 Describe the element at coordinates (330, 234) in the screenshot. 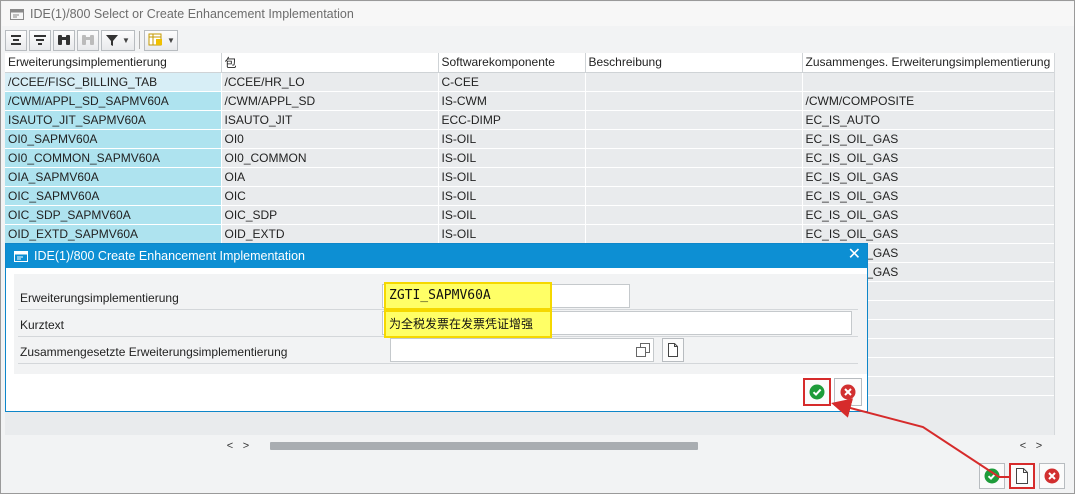

I see `table-cell: OID_EXTD` at that location.